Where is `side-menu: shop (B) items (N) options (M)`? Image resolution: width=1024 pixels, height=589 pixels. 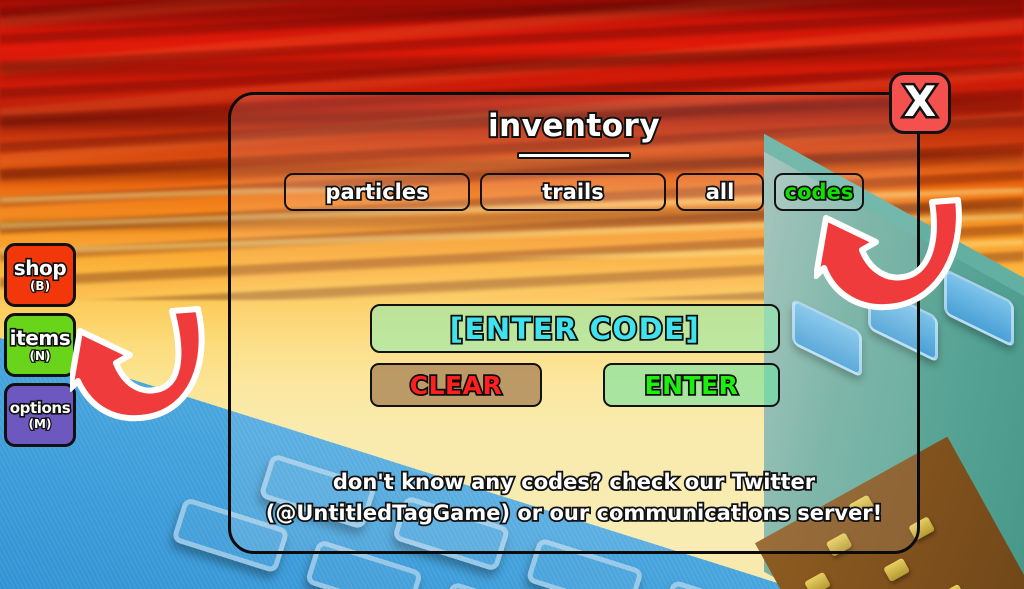
side-menu: shop (B) items (N) options (M) is located at coordinates (40, 345).